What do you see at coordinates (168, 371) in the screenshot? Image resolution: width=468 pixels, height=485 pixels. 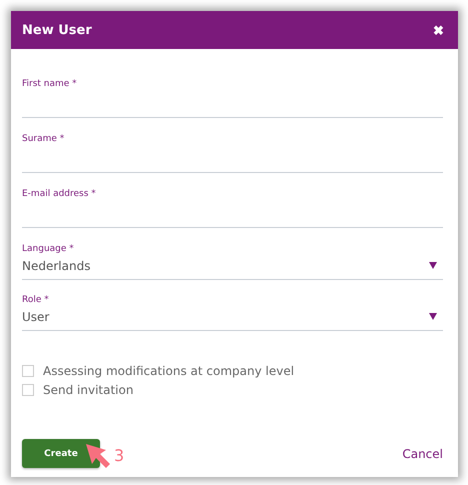 I see `checkbox-label: Assessing modifications at company level` at bounding box center [168, 371].